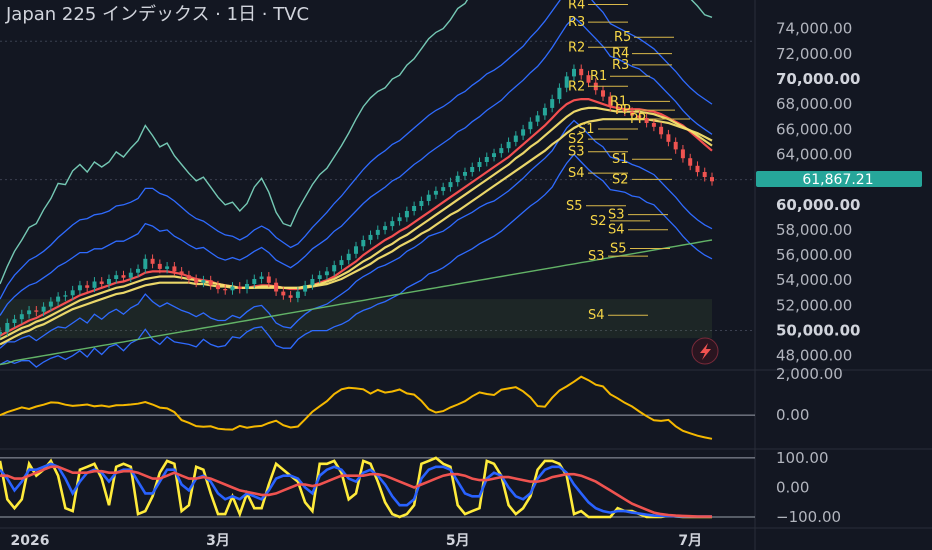 Image resolution: width=932 pixels, height=550 pixels. What do you see at coordinates (690, 541) in the screenshot?
I see `x-tick-label: 7月` at bounding box center [690, 541].